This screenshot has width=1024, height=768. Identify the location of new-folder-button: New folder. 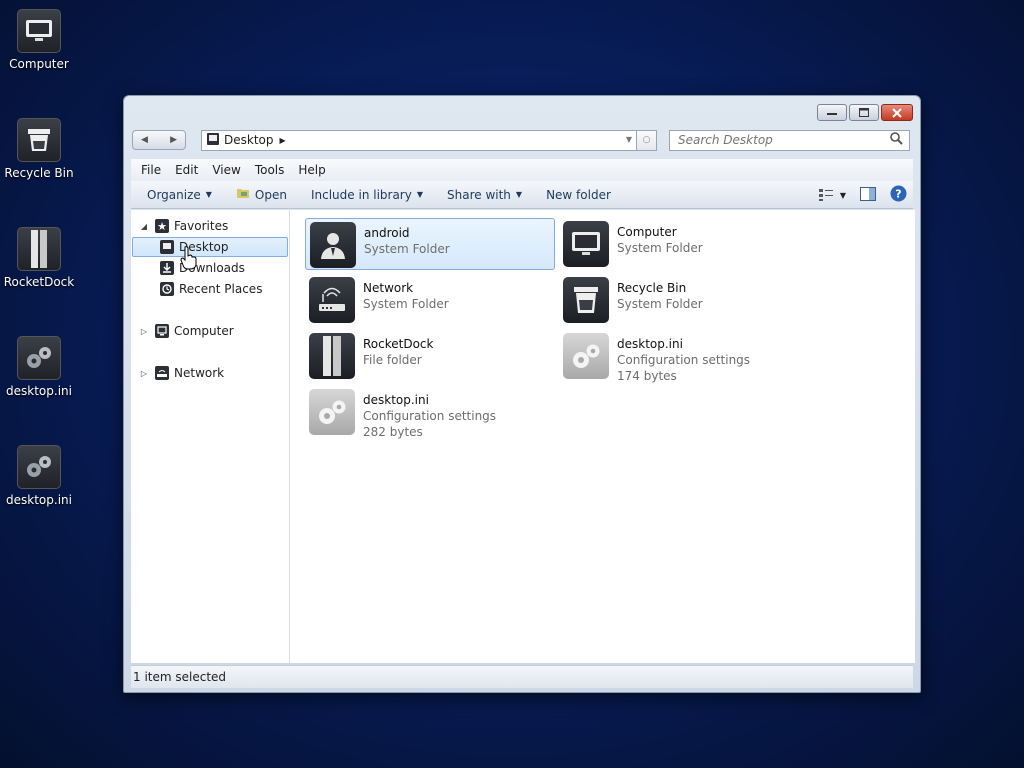
(578, 195).